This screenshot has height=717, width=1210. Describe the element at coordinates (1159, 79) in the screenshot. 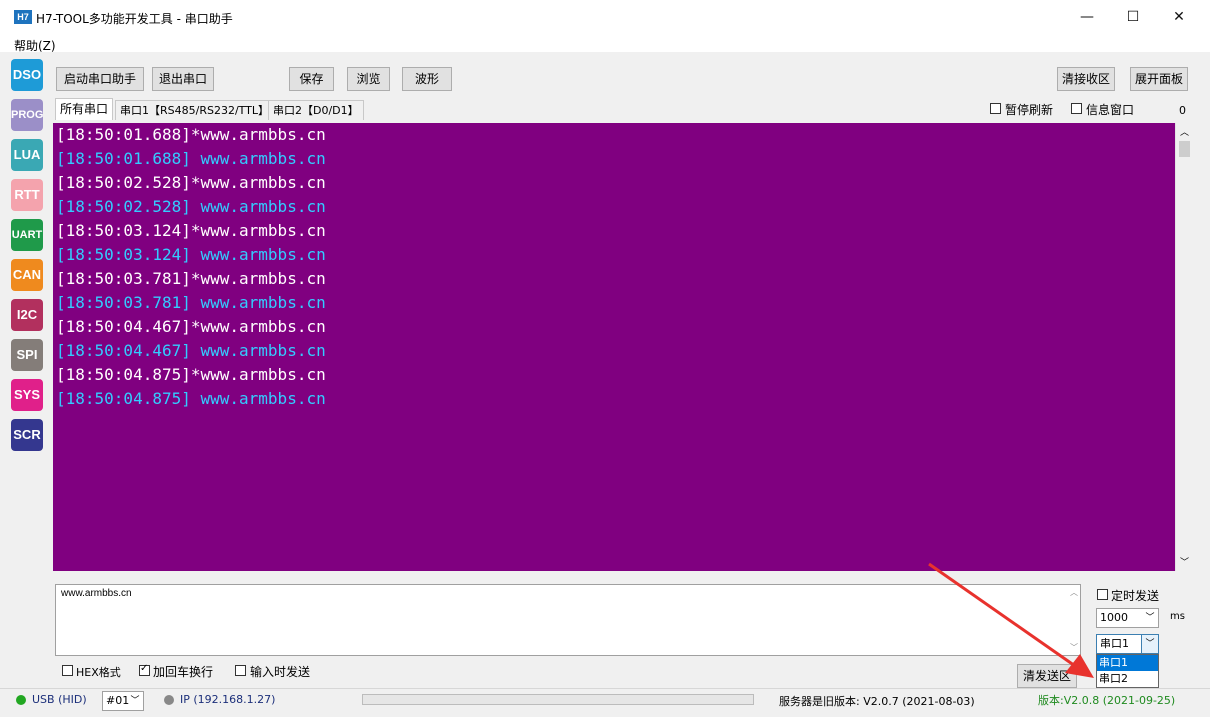

I see `expand-panel-button: 展开面板` at that location.